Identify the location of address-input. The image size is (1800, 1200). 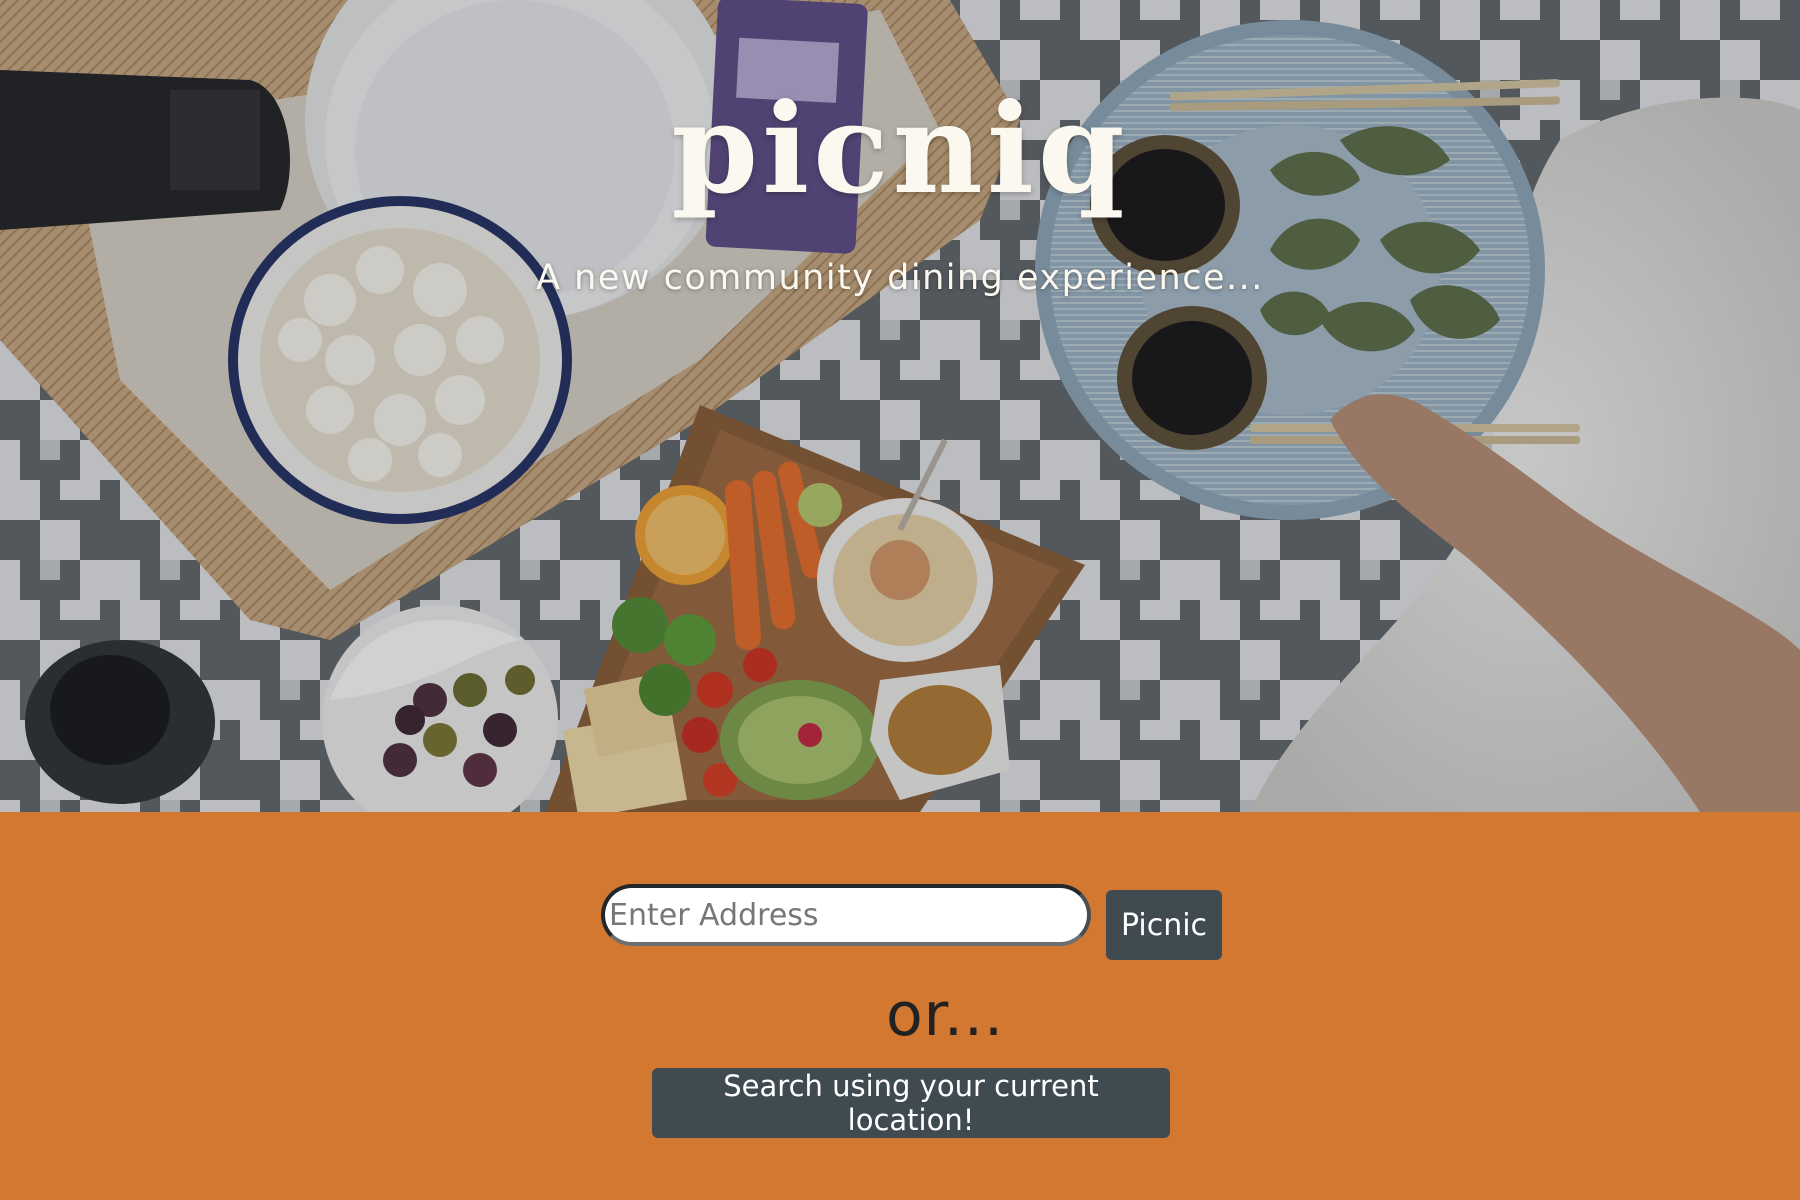
(846, 915).